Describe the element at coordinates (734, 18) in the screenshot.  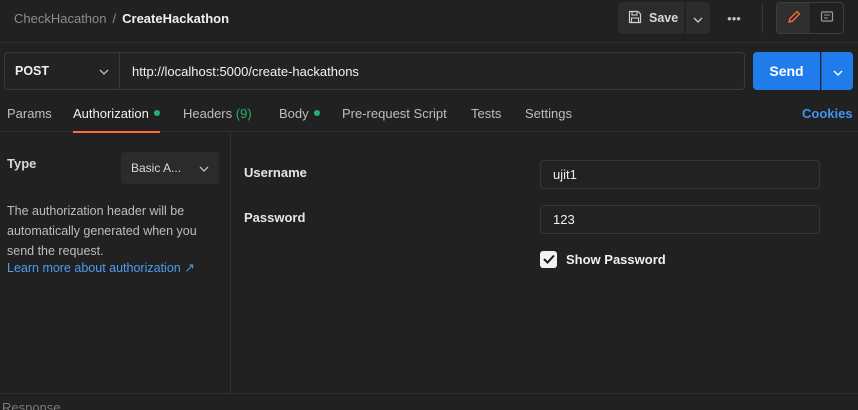
I see `more-options-icon: •••` at that location.